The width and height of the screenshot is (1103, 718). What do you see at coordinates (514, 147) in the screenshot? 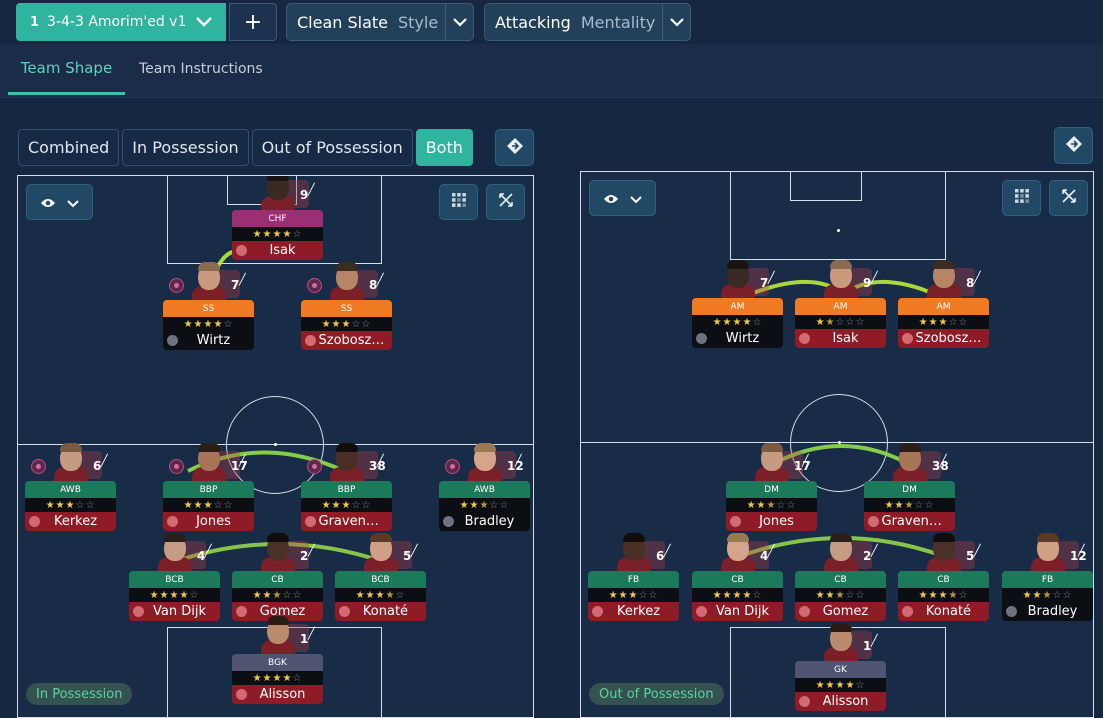
I see `pitch-options-button` at bounding box center [514, 147].